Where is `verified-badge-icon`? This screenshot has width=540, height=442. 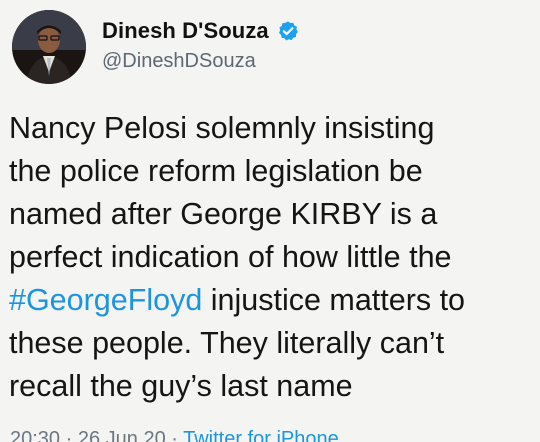
verified-badge-icon is located at coordinates (288, 31).